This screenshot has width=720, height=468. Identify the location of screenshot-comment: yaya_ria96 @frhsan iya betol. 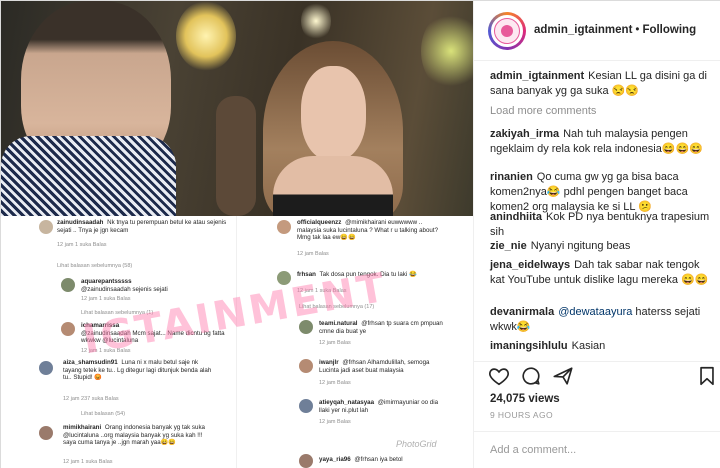
(384, 460).